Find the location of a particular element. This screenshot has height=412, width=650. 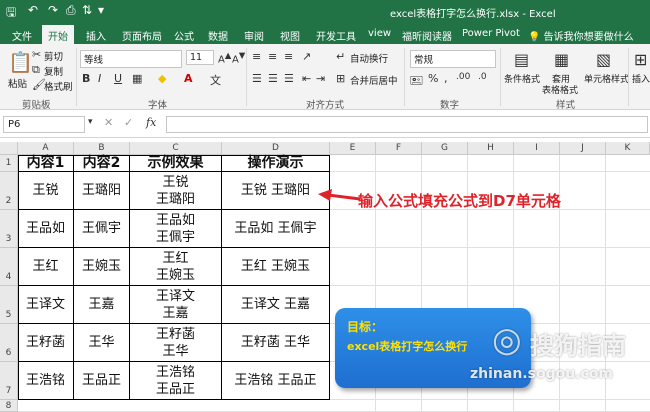

column-header-i: I is located at coordinates (537, 148).